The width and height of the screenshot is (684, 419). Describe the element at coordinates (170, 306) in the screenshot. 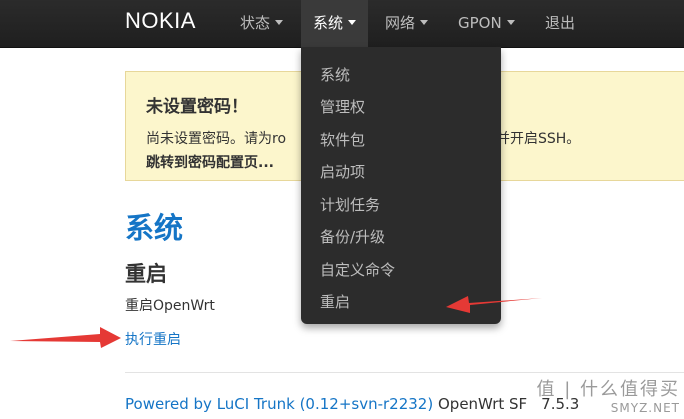

I see `section-description: 重启OpenWrt` at that location.